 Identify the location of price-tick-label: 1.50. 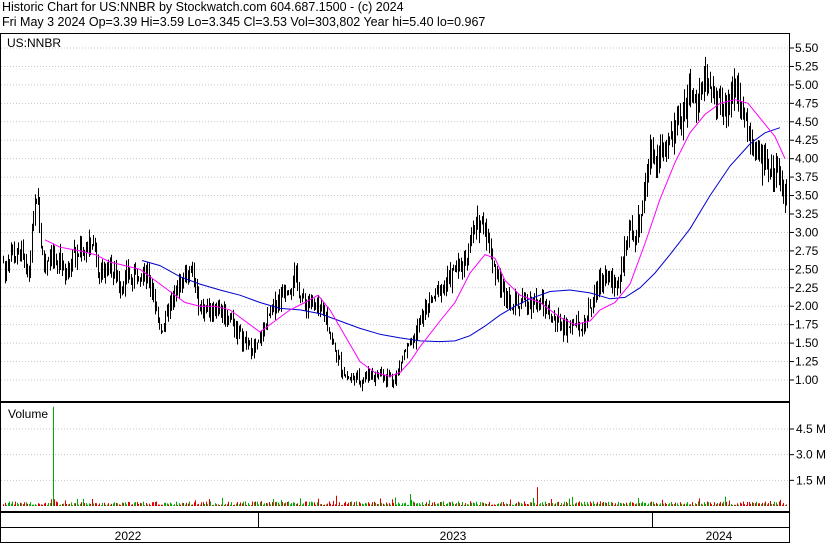
(807, 343).